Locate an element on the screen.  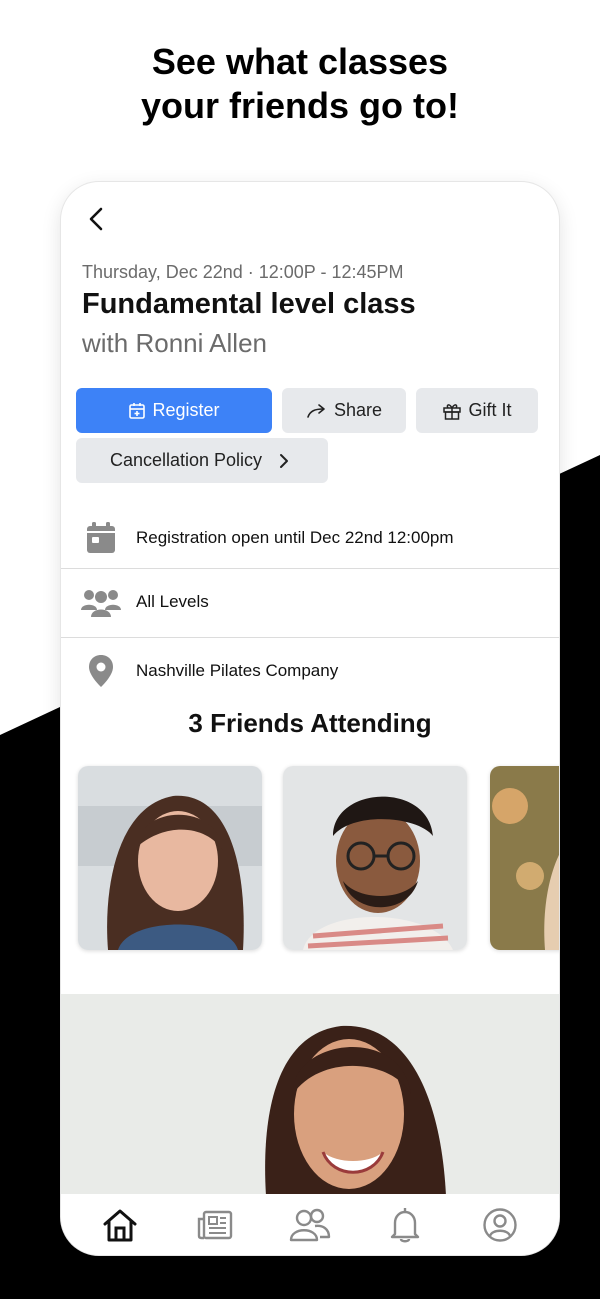
tab-profile is located at coordinates (500, 1225).